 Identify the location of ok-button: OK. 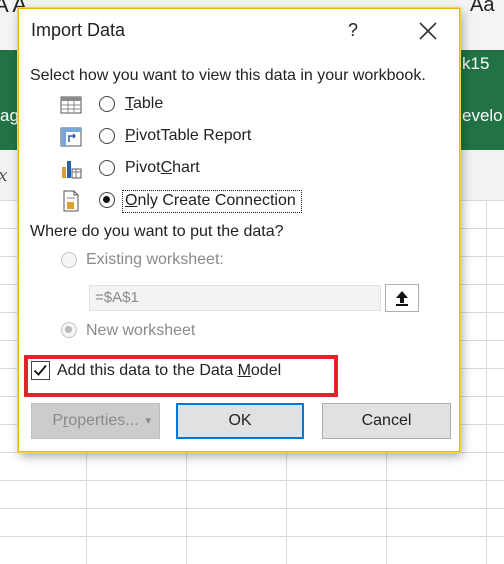
(240, 421).